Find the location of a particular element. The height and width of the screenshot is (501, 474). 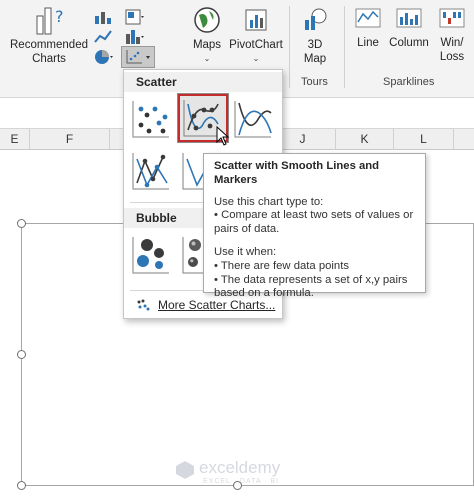

recommended-charts-label-1: Recommended is located at coordinates (49, 45).